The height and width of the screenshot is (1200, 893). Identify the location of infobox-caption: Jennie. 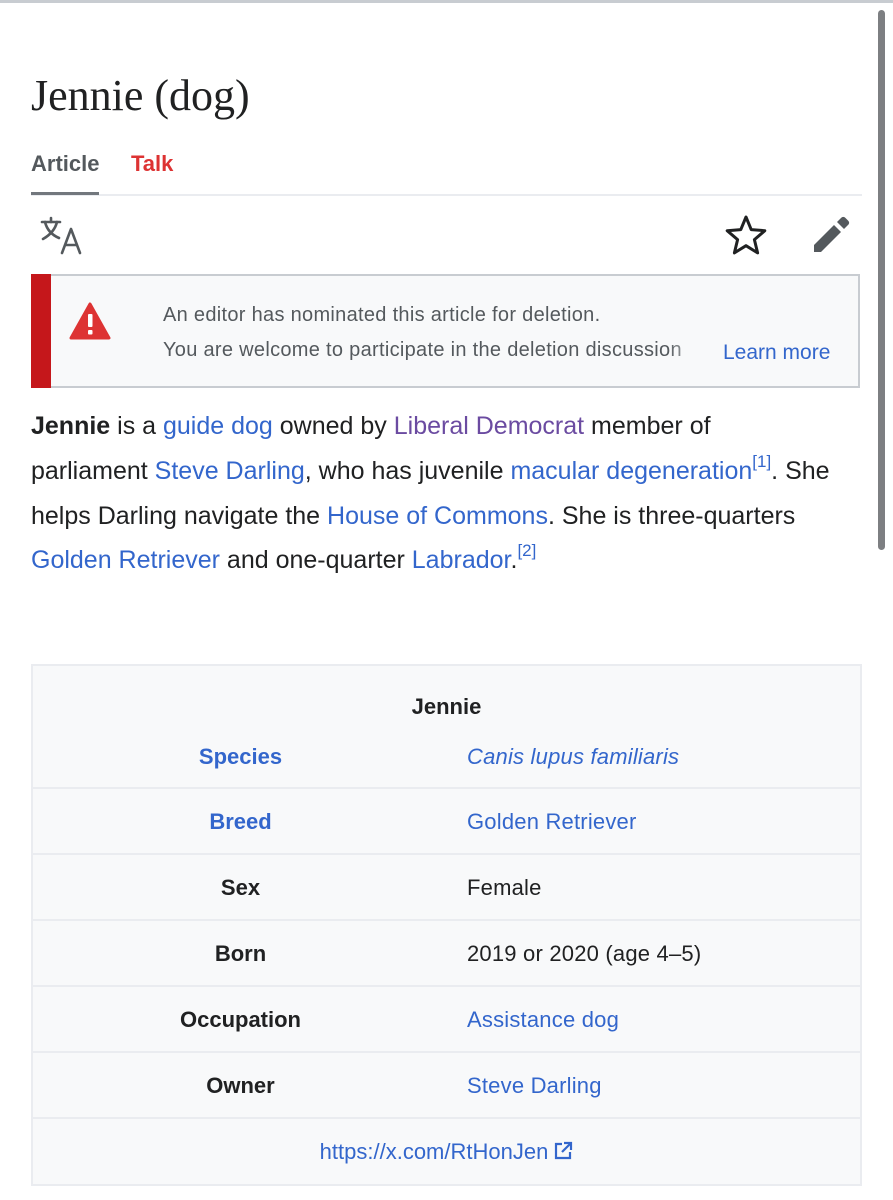
(446, 706).